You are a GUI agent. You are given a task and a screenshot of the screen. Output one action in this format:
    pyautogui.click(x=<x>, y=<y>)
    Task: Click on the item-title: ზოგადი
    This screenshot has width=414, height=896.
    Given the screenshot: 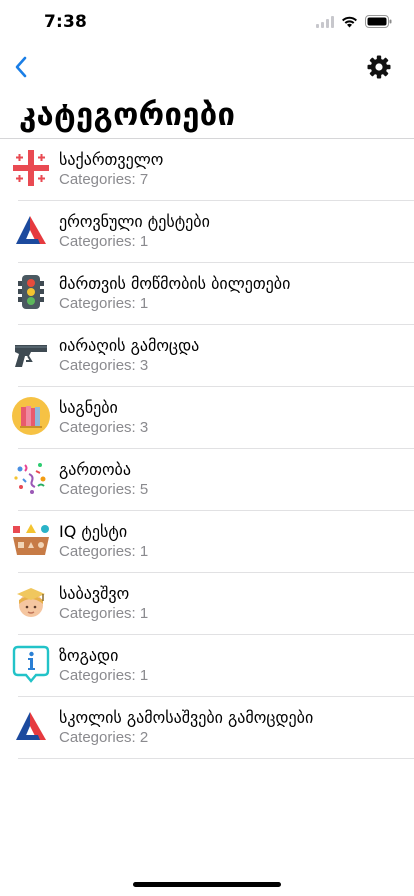 What is the action you would take?
    pyautogui.click(x=89, y=655)
    